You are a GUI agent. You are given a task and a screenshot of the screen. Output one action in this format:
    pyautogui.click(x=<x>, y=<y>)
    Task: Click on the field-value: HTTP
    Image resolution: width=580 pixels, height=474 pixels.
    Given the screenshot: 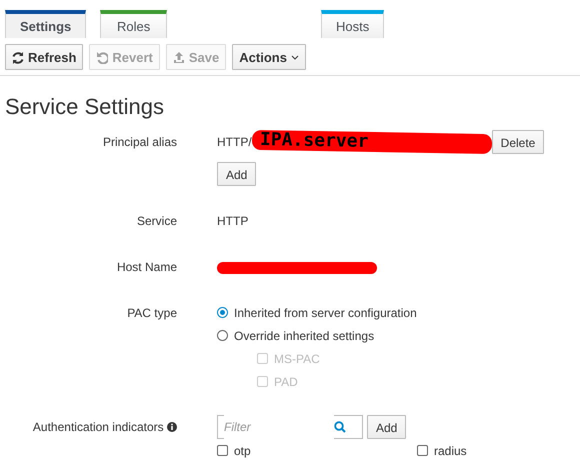 What is the action you would take?
    pyautogui.click(x=232, y=221)
    